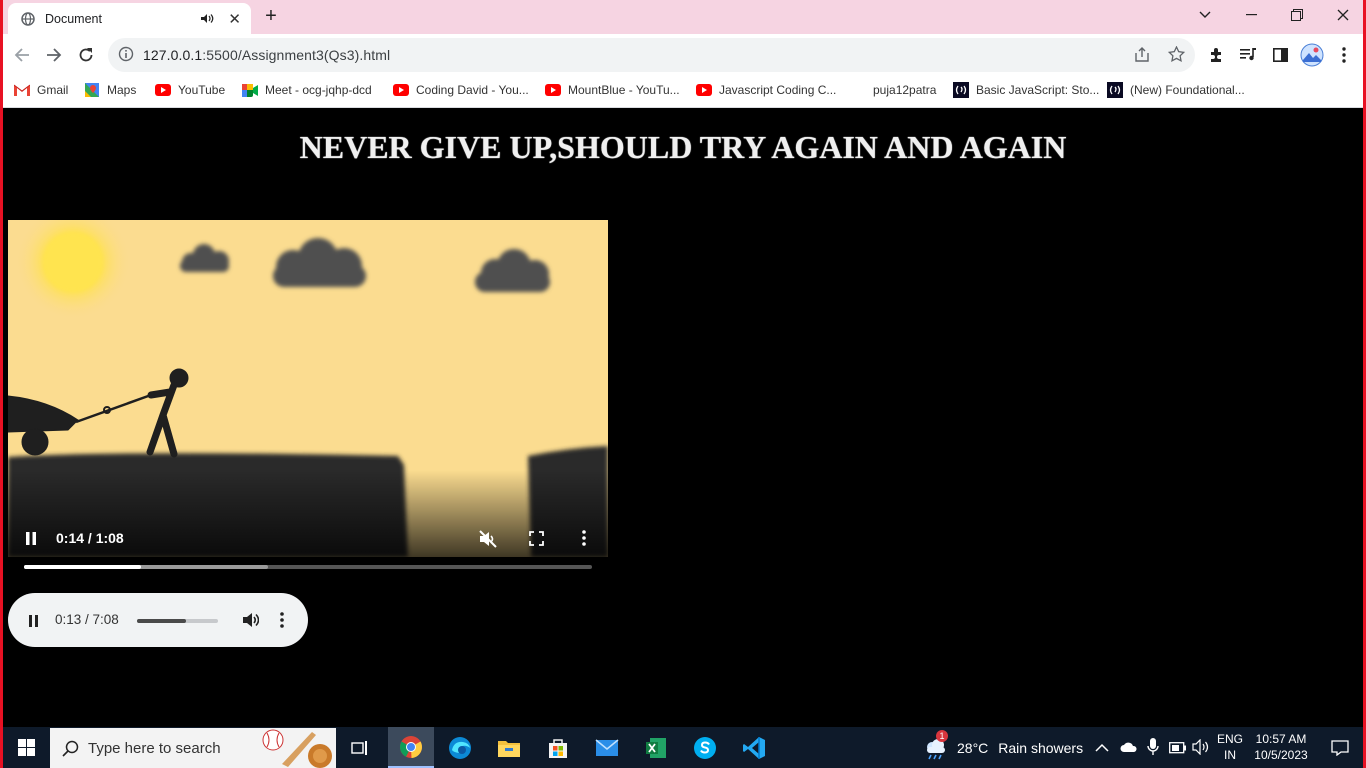 The height and width of the screenshot is (768, 1366). Describe the element at coordinates (1176, 56) in the screenshot. I see `bookmark-star-icon` at that location.